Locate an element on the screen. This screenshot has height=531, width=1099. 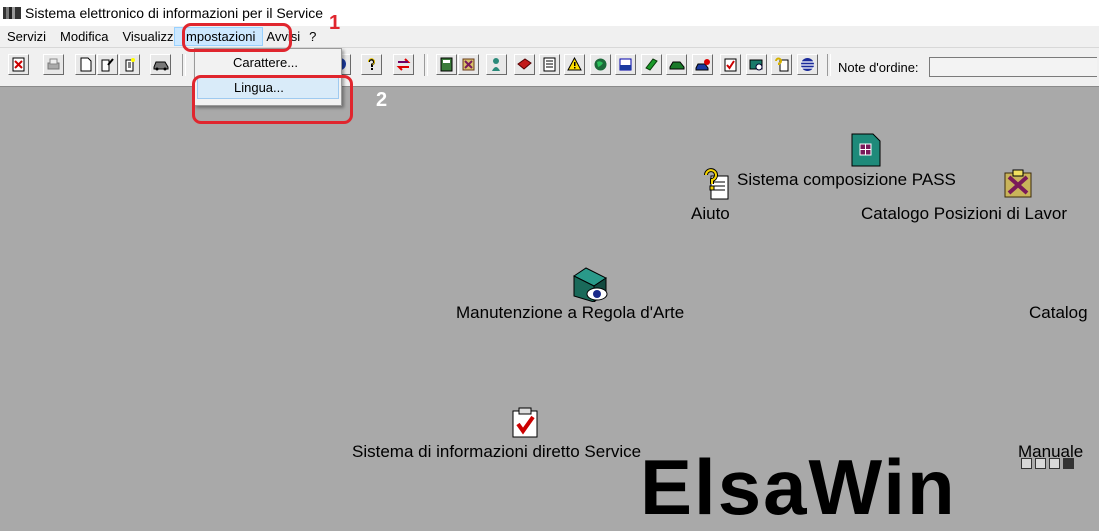
new-document-icon is located at coordinates (85, 64).